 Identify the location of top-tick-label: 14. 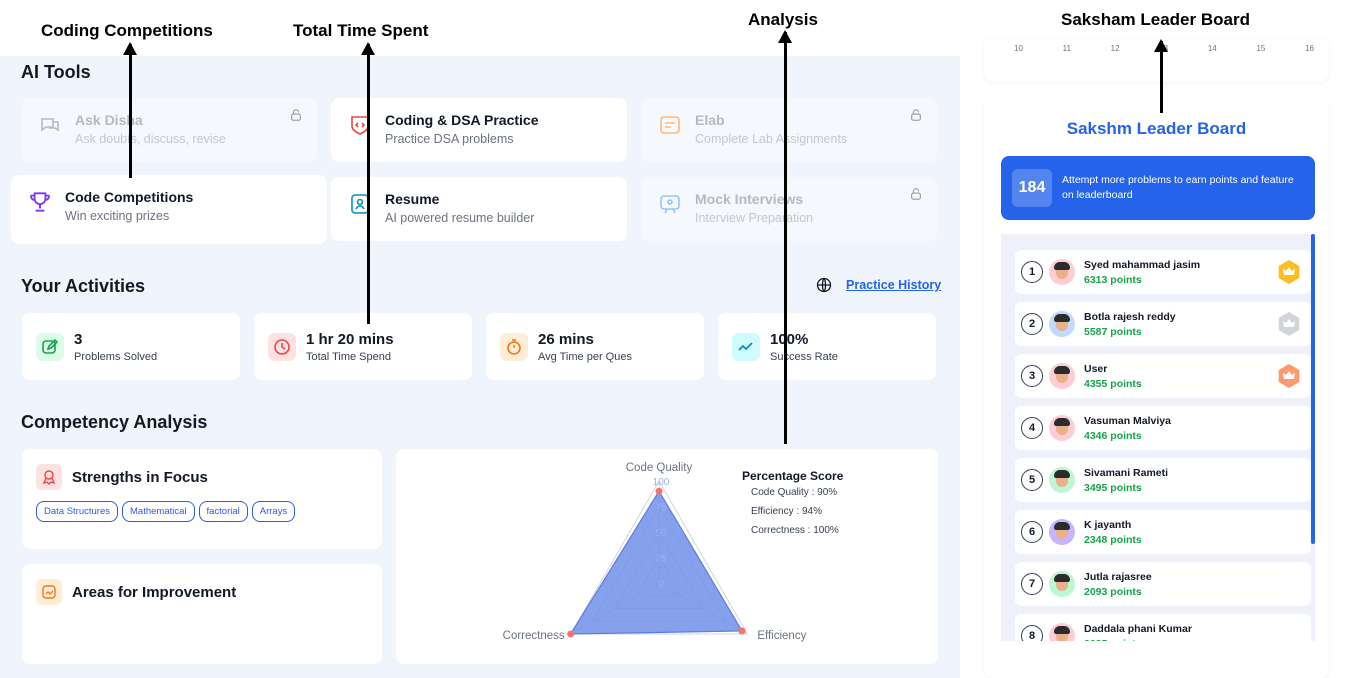
(1212, 48).